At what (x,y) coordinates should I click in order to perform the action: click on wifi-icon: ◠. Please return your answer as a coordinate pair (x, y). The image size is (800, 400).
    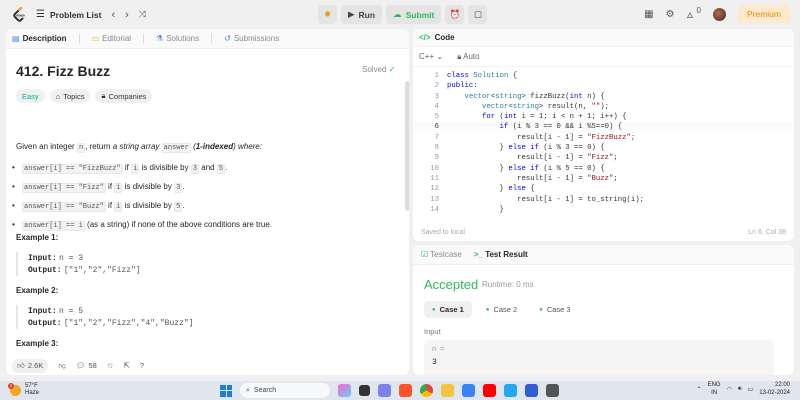
    Looking at the image, I should click on (729, 389).